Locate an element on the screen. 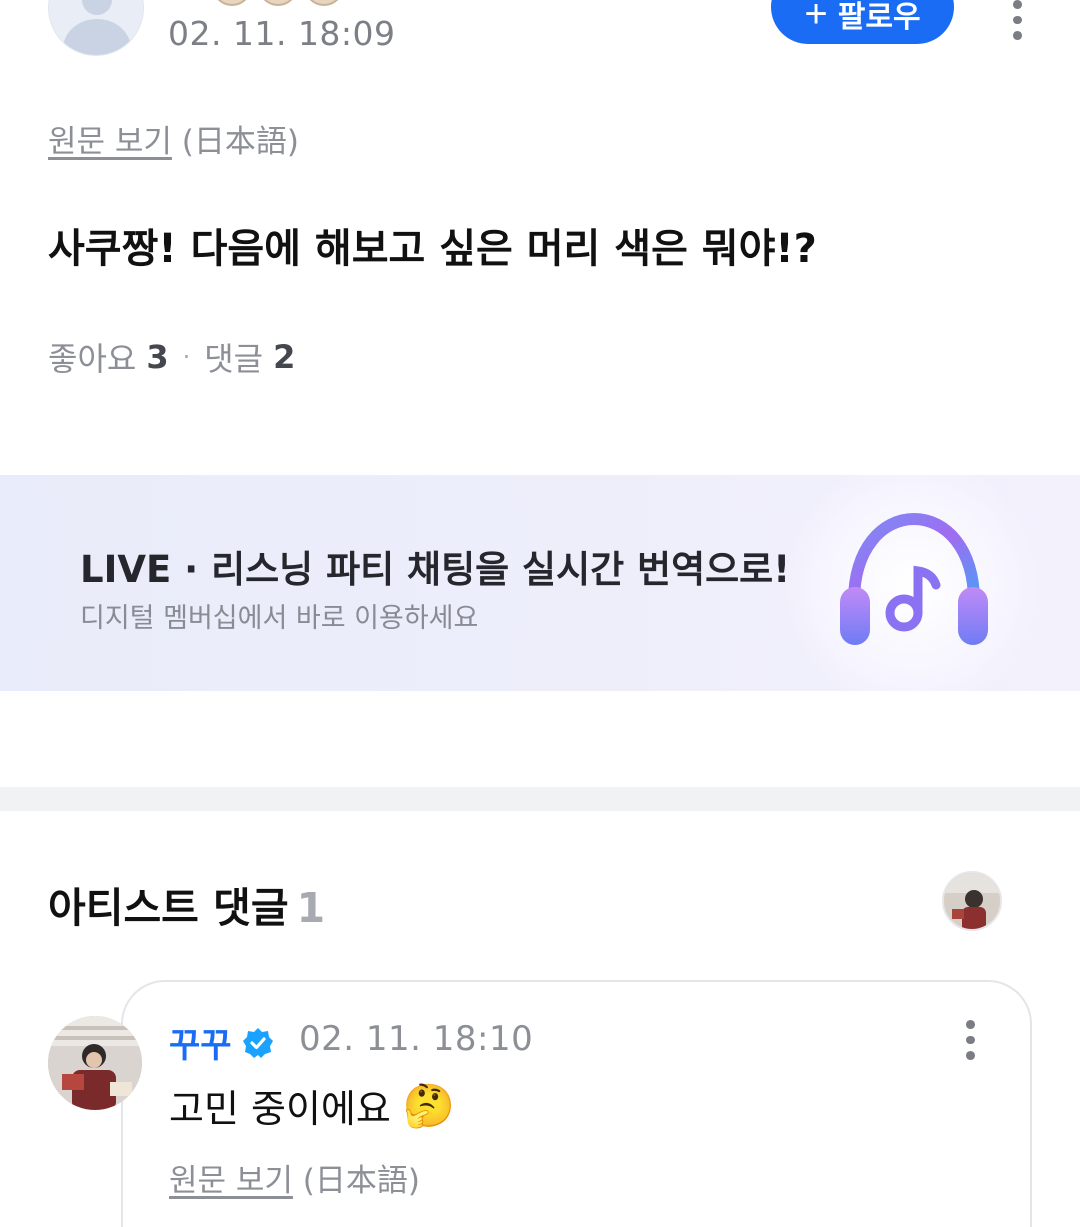 The height and width of the screenshot is (1227, 1080). comment-date: 02. 11. 18:10 is located at coordinates (416, 1039).